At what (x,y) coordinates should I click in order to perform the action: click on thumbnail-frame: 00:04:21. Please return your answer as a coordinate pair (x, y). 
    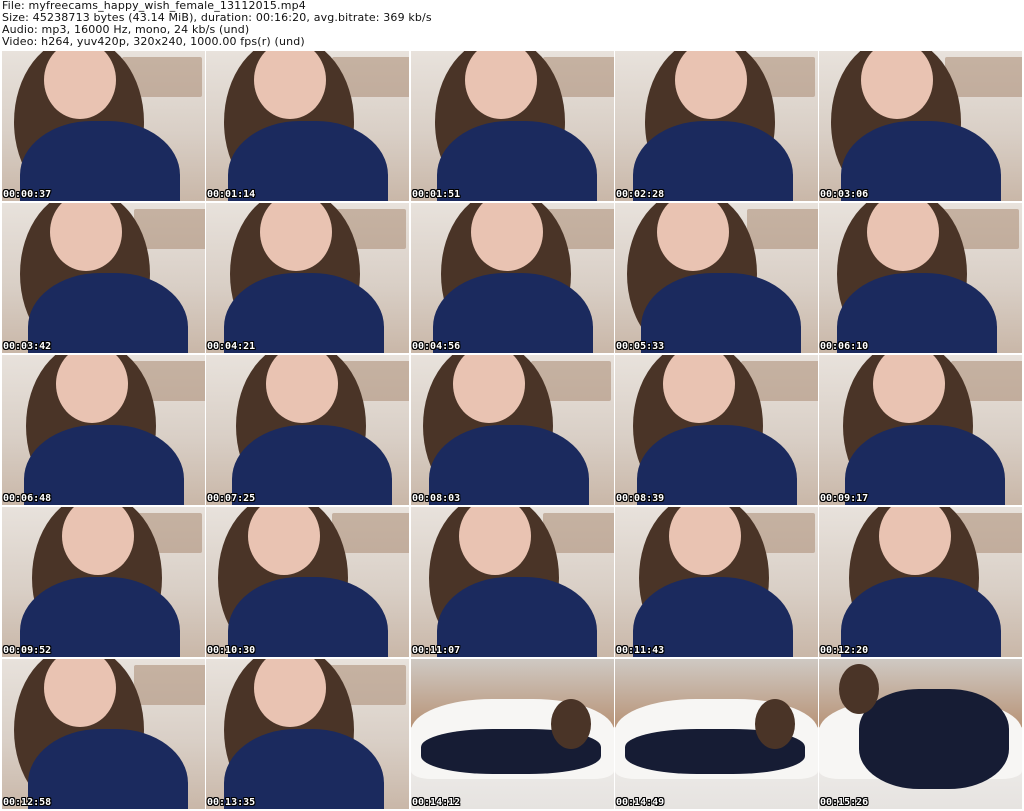
    Looking at the image, I should click on (307, 278).